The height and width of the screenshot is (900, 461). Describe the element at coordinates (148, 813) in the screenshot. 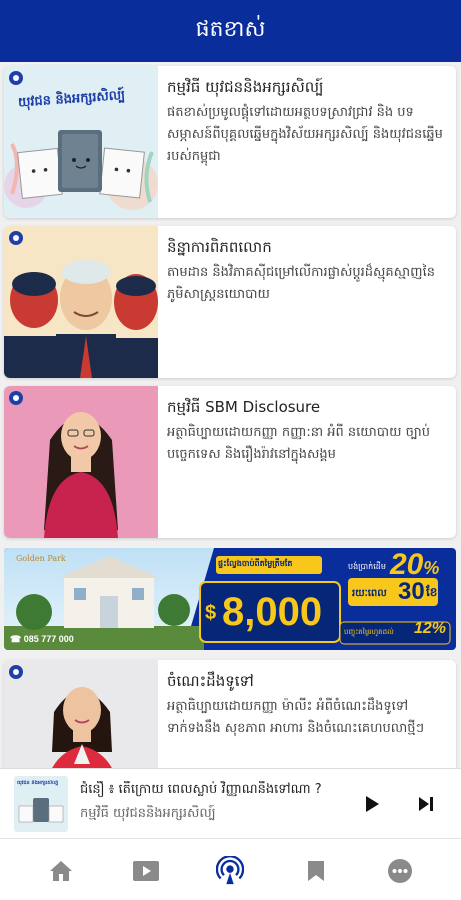

I see `mini-player-program-name: កម្មវិធី យុវជននិងអក្សរសិល្ប៍` at that location.